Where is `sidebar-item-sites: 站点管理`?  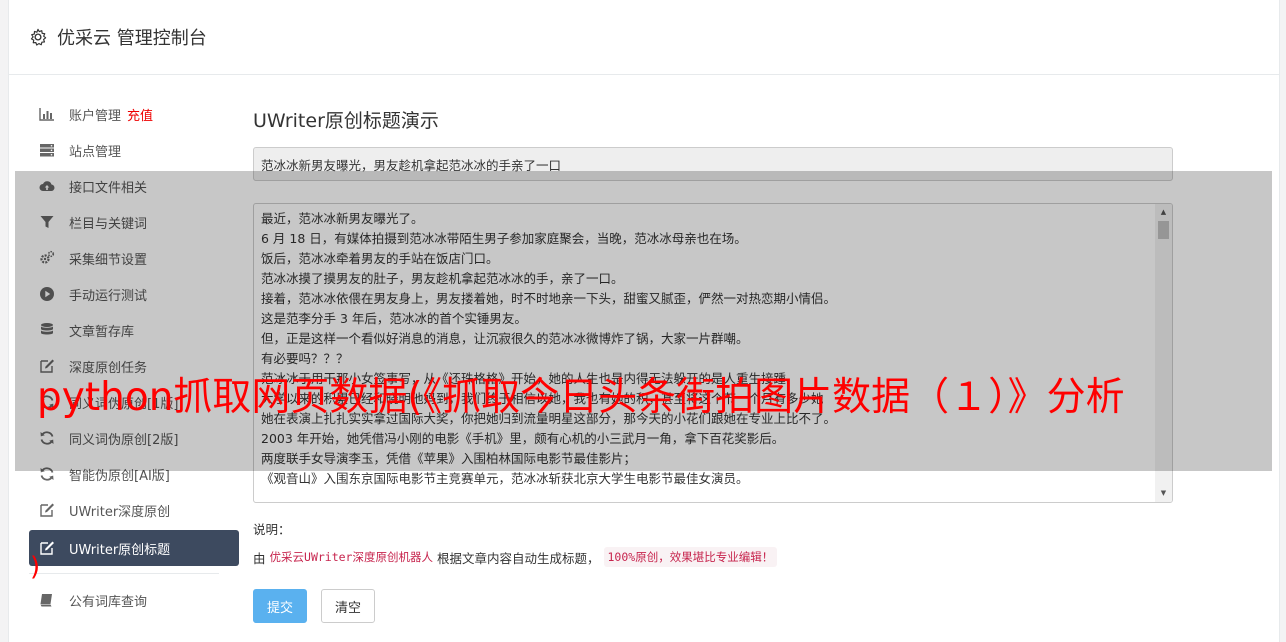
sidebar-item-sites: 站点管理 is located at coordinates (134, 150).